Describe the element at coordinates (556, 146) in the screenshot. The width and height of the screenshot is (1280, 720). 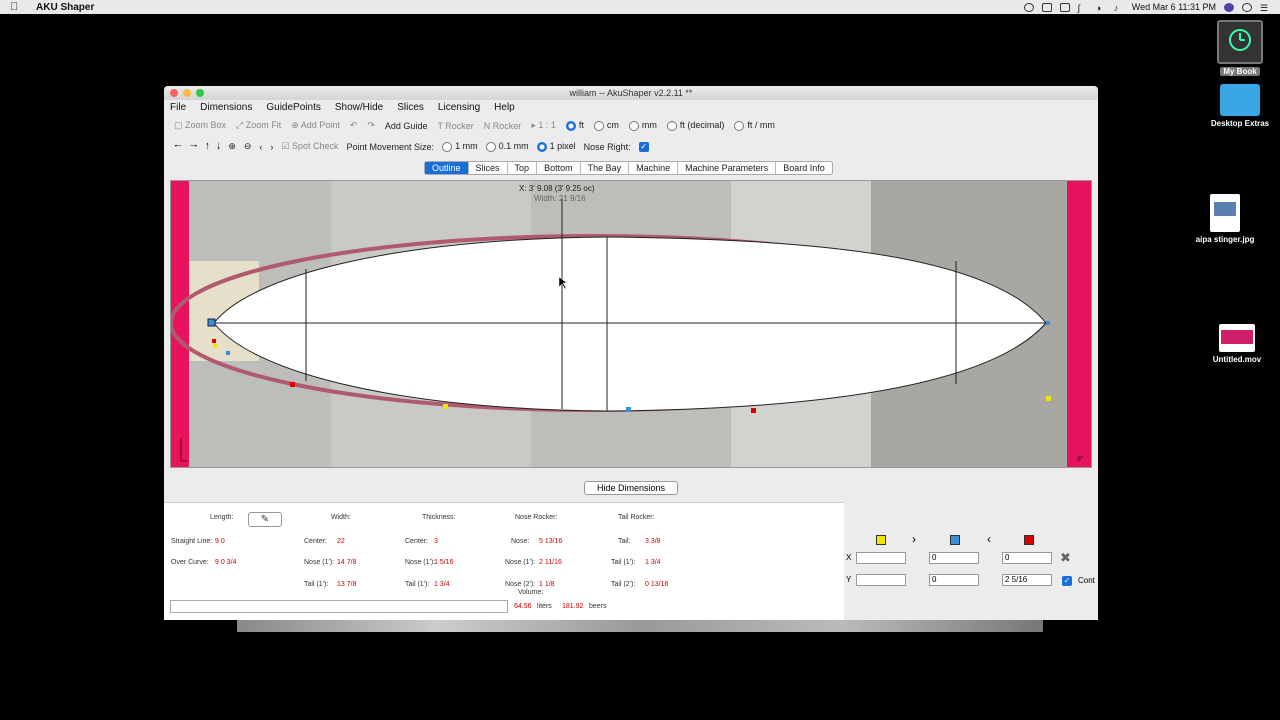
I see `size-1pixel-radio: 1 pixel` at that location.